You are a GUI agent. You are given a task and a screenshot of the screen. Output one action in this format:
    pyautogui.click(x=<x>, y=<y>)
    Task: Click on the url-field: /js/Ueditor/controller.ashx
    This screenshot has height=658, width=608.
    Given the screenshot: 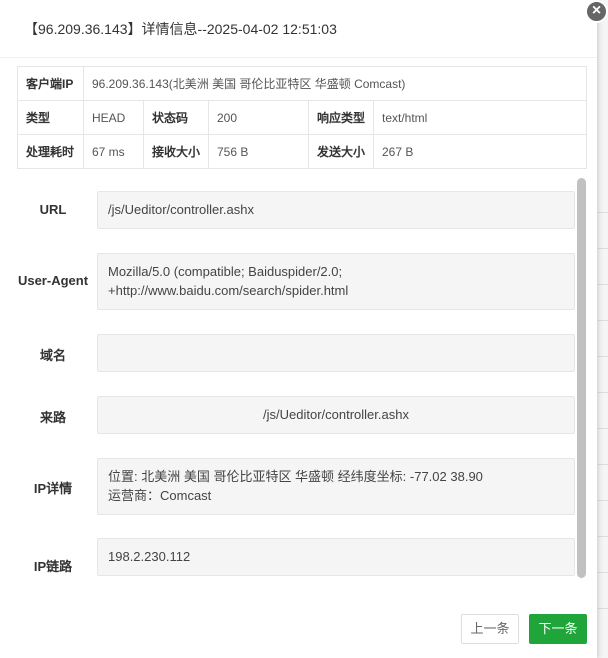 What is the action you would take?
    pyautogui.click(x=336, y=210)
    